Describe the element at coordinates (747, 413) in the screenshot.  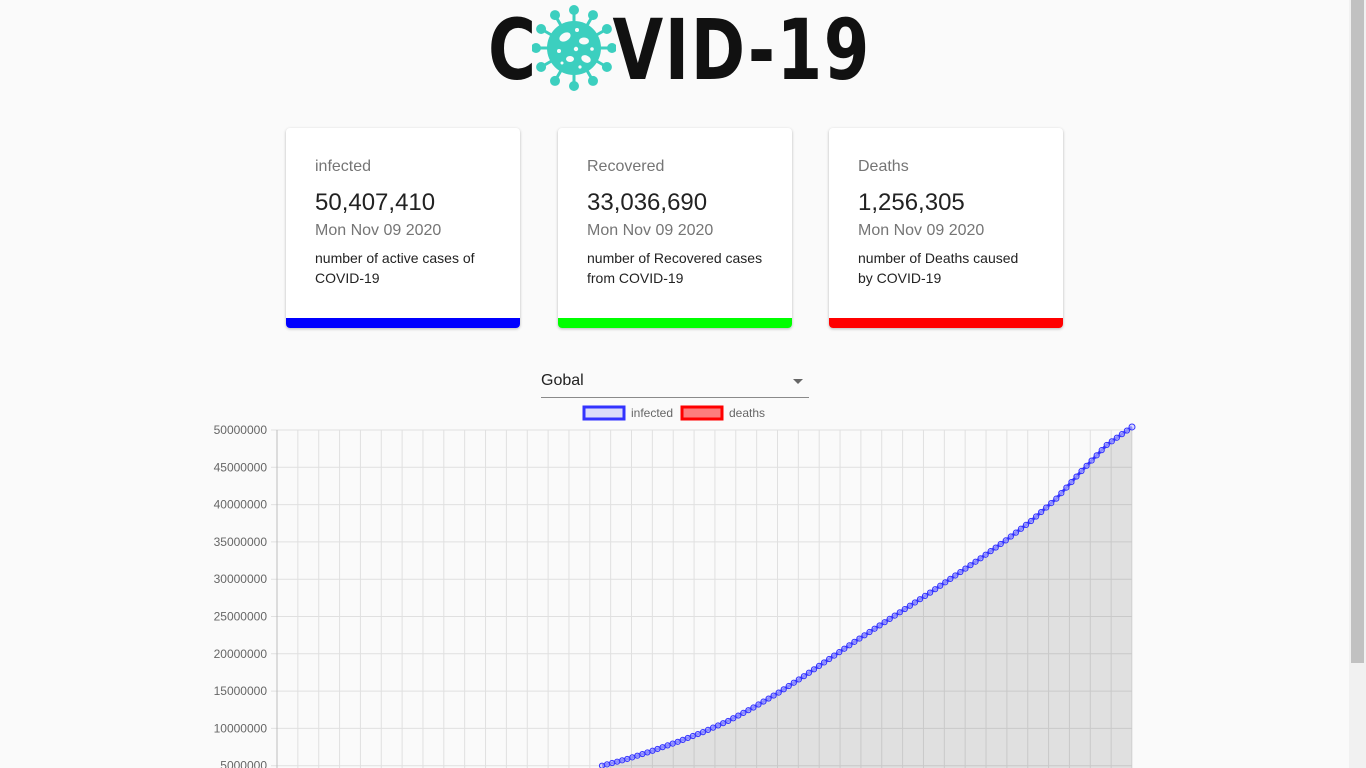
I see `legend-label-deaths: deaths` at that location.